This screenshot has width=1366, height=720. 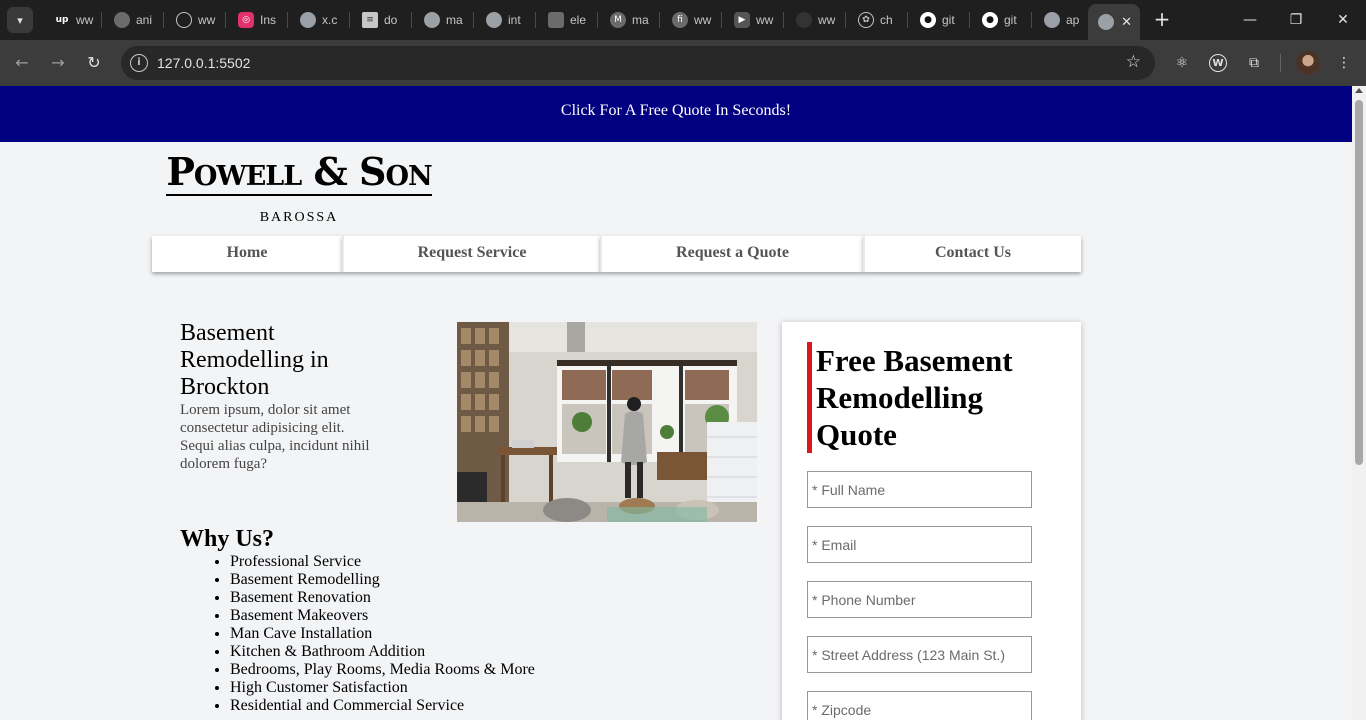 I want to click on app-icon: M, so click(x=618, y=20).